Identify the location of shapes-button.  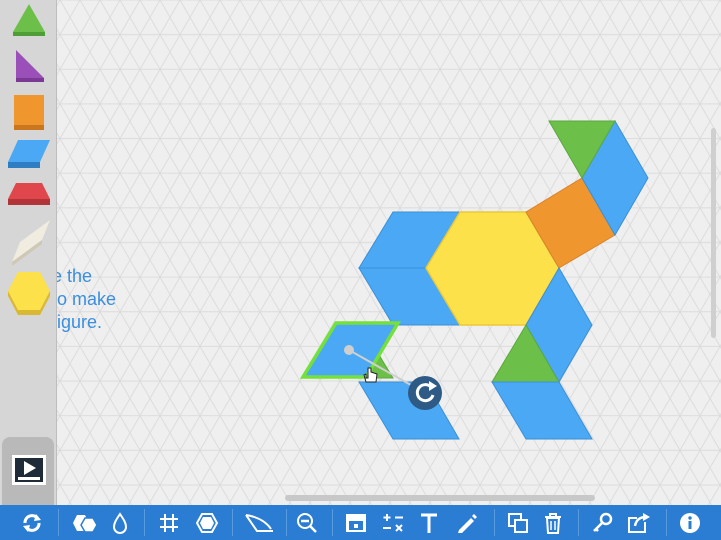
(84, 522).